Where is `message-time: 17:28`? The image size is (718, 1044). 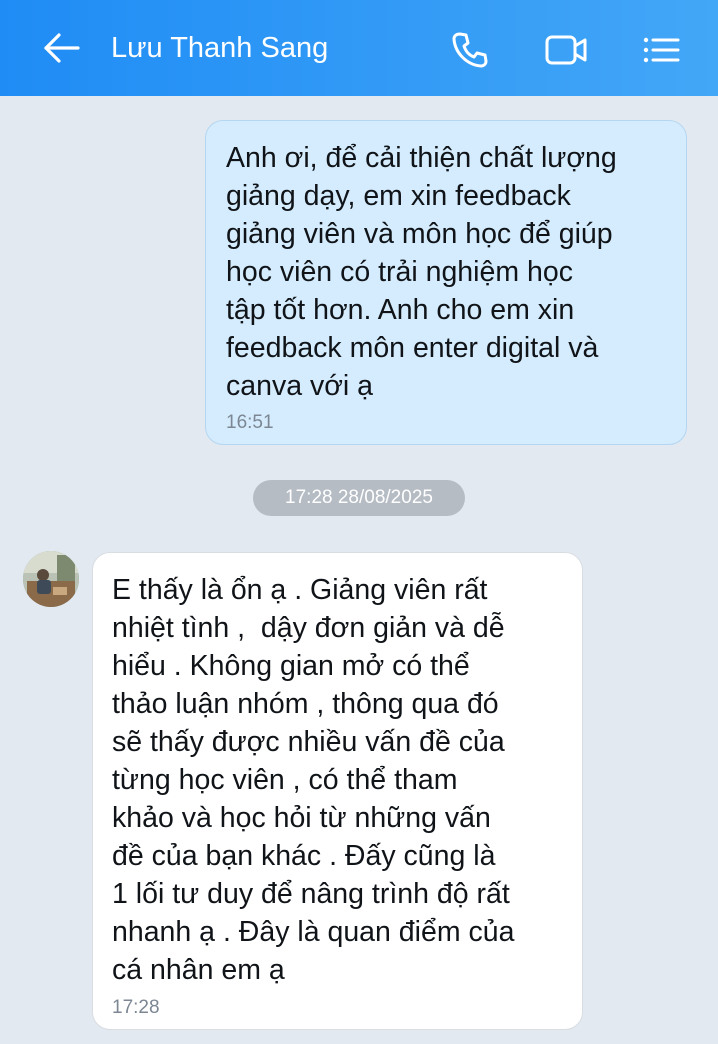 message-time: 17:28 is located at coordinates (136, 1007).